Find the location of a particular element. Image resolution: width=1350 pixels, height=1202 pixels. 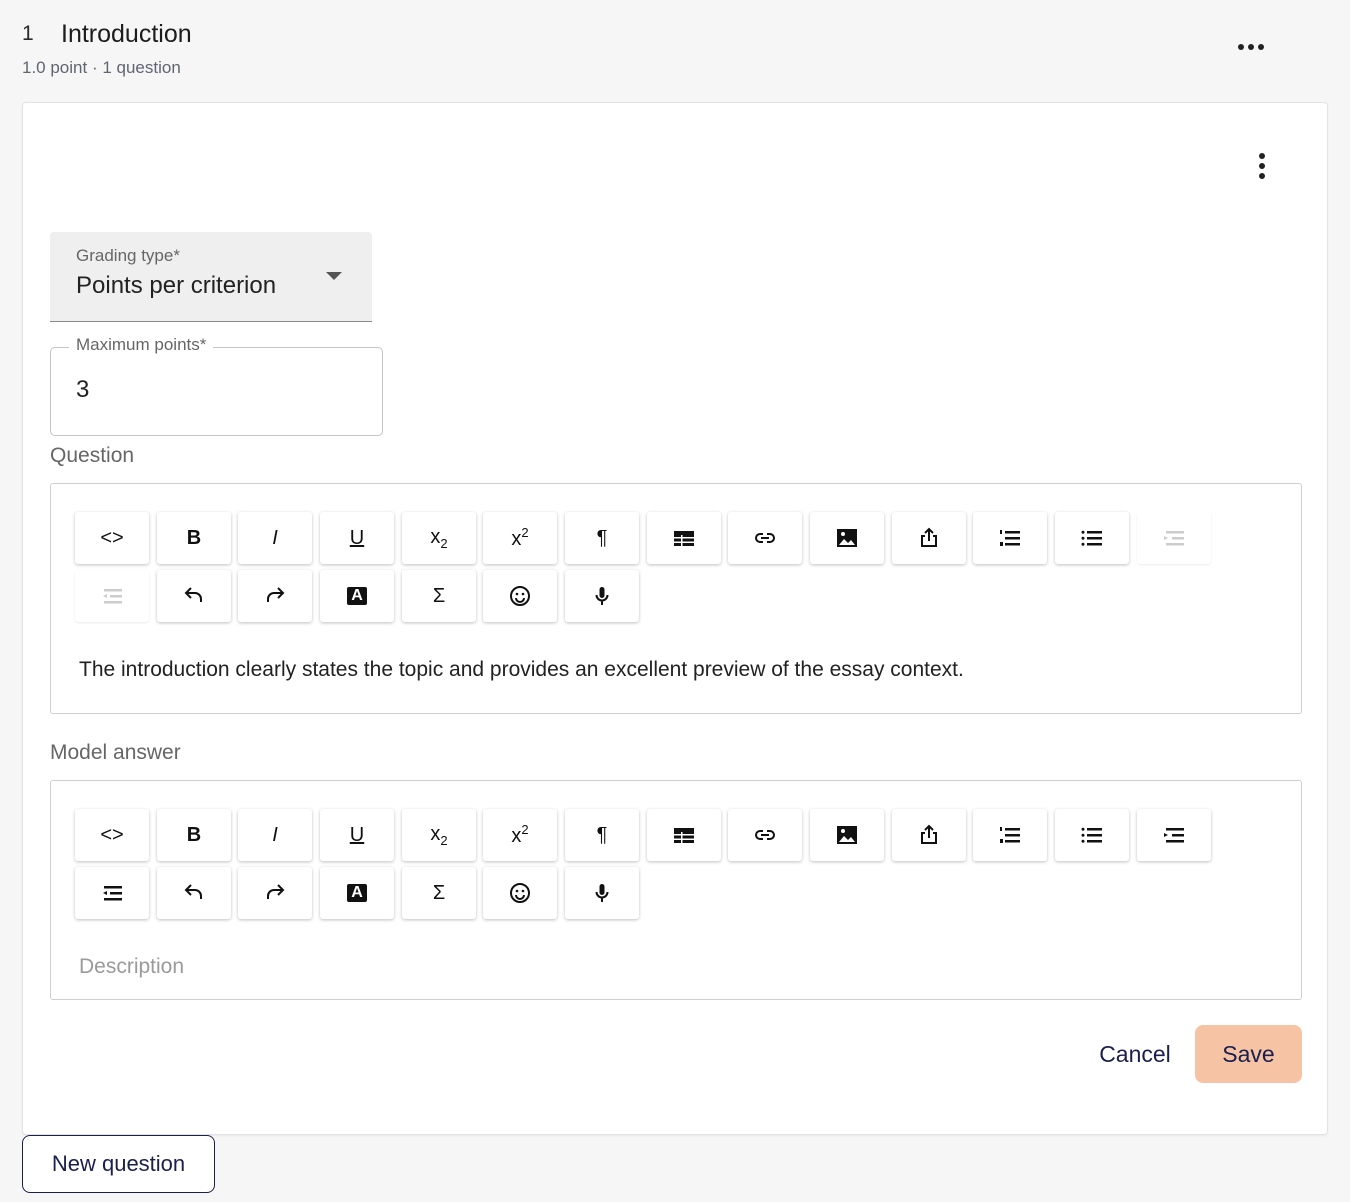

save-button: Save is located at coordinates (1248, 1054).